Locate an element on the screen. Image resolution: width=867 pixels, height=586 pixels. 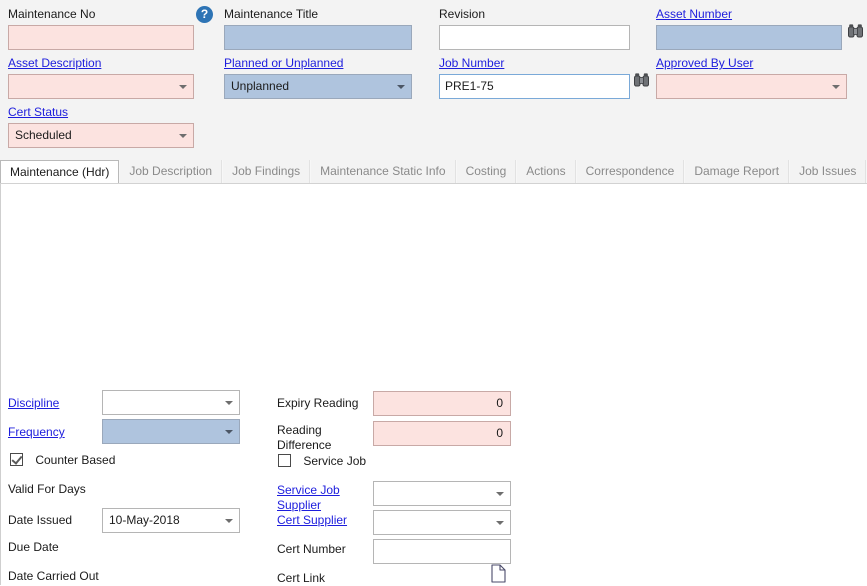
approved-by-user-combo is located at coordinates (751, 86).